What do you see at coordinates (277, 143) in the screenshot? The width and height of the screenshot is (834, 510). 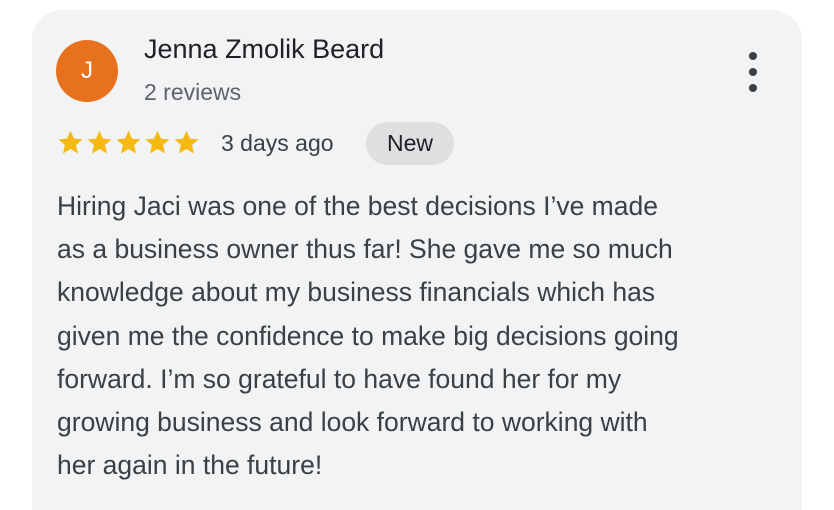 I see `review-date: 3 days ago` at bounding box center [277, 143].